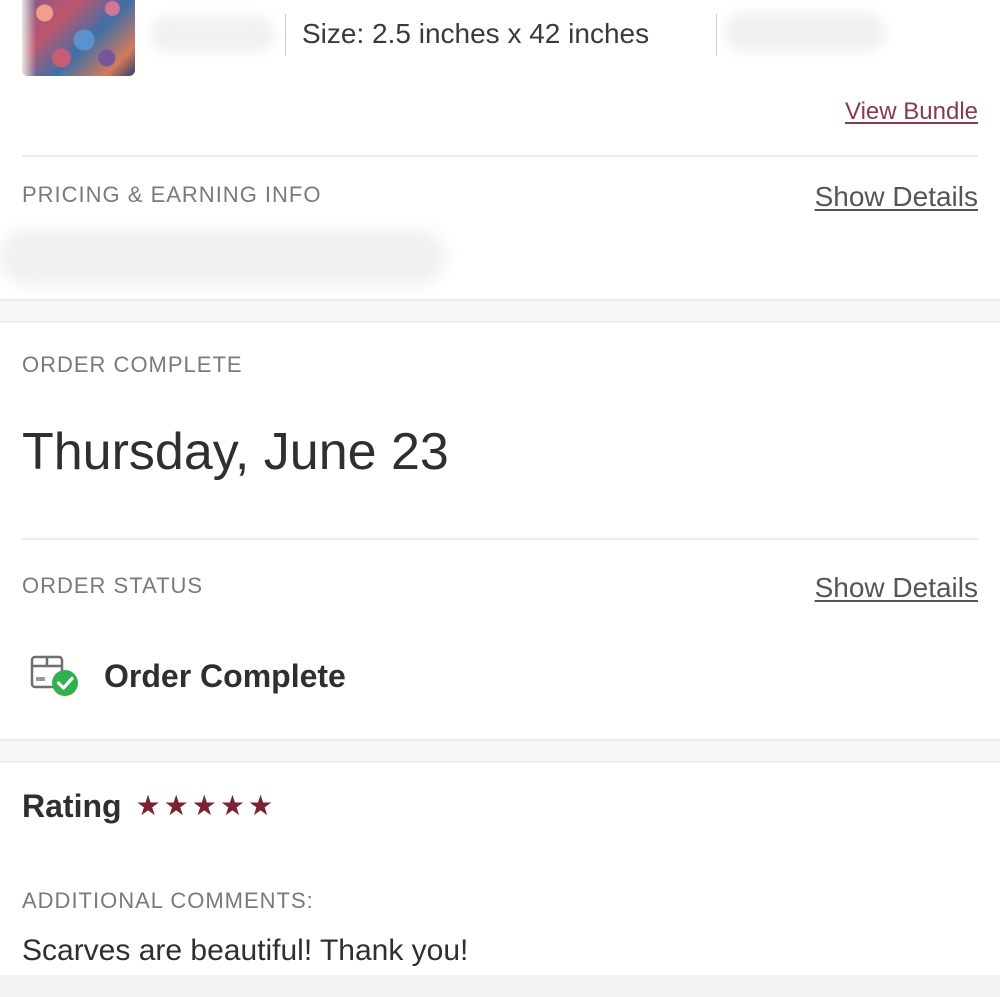 Image resolution: width=1000 pixels, height=997 pixels. What do you see at coordinates (172, 194) in the screenshot?
I see `pricing-section-label: PRICING & EARNING INFO` at bounding box center [172, 194].